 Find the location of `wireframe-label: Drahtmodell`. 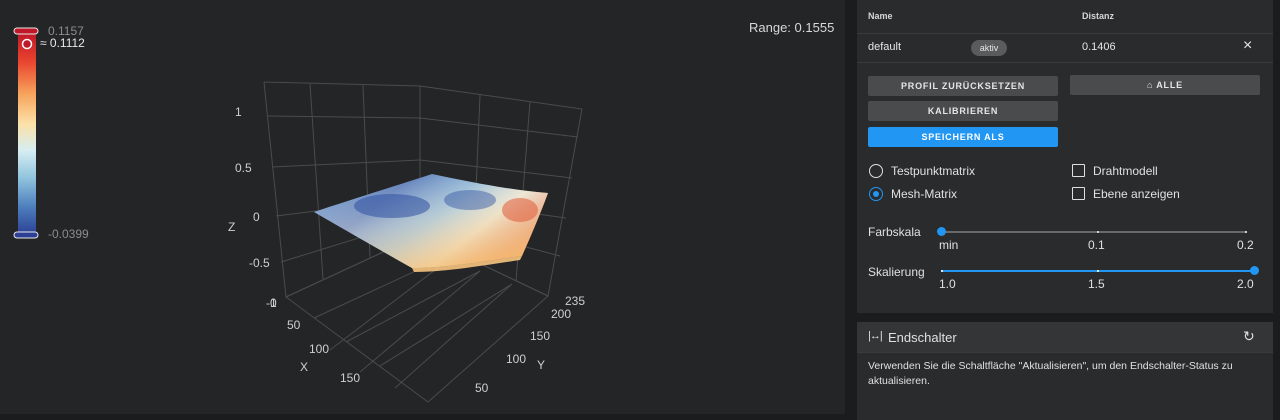

wireframe-label: Drahtmodell is located at coordinates (1125, 171).